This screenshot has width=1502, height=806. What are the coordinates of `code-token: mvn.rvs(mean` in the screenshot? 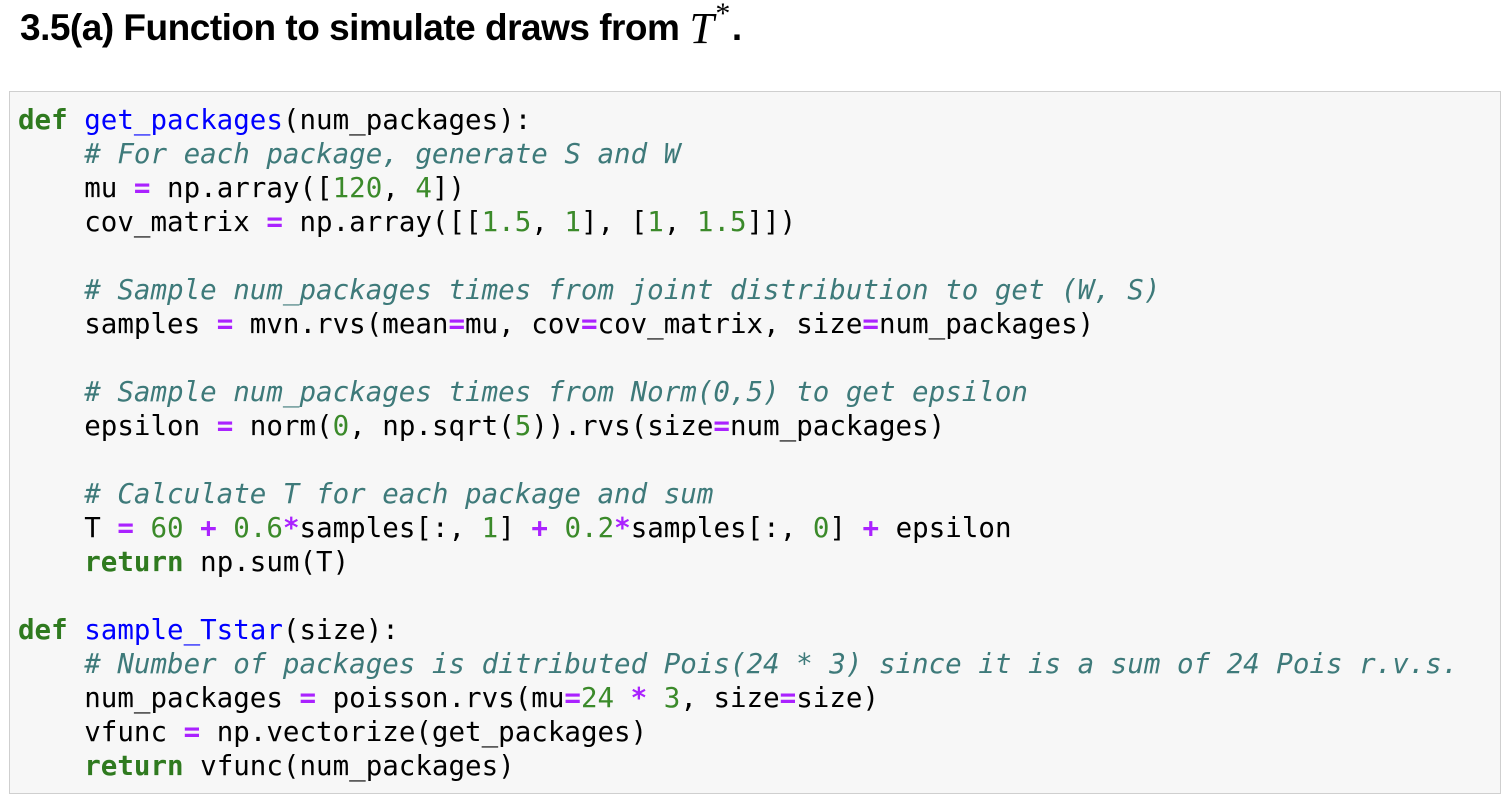 It's located at (341, 324).